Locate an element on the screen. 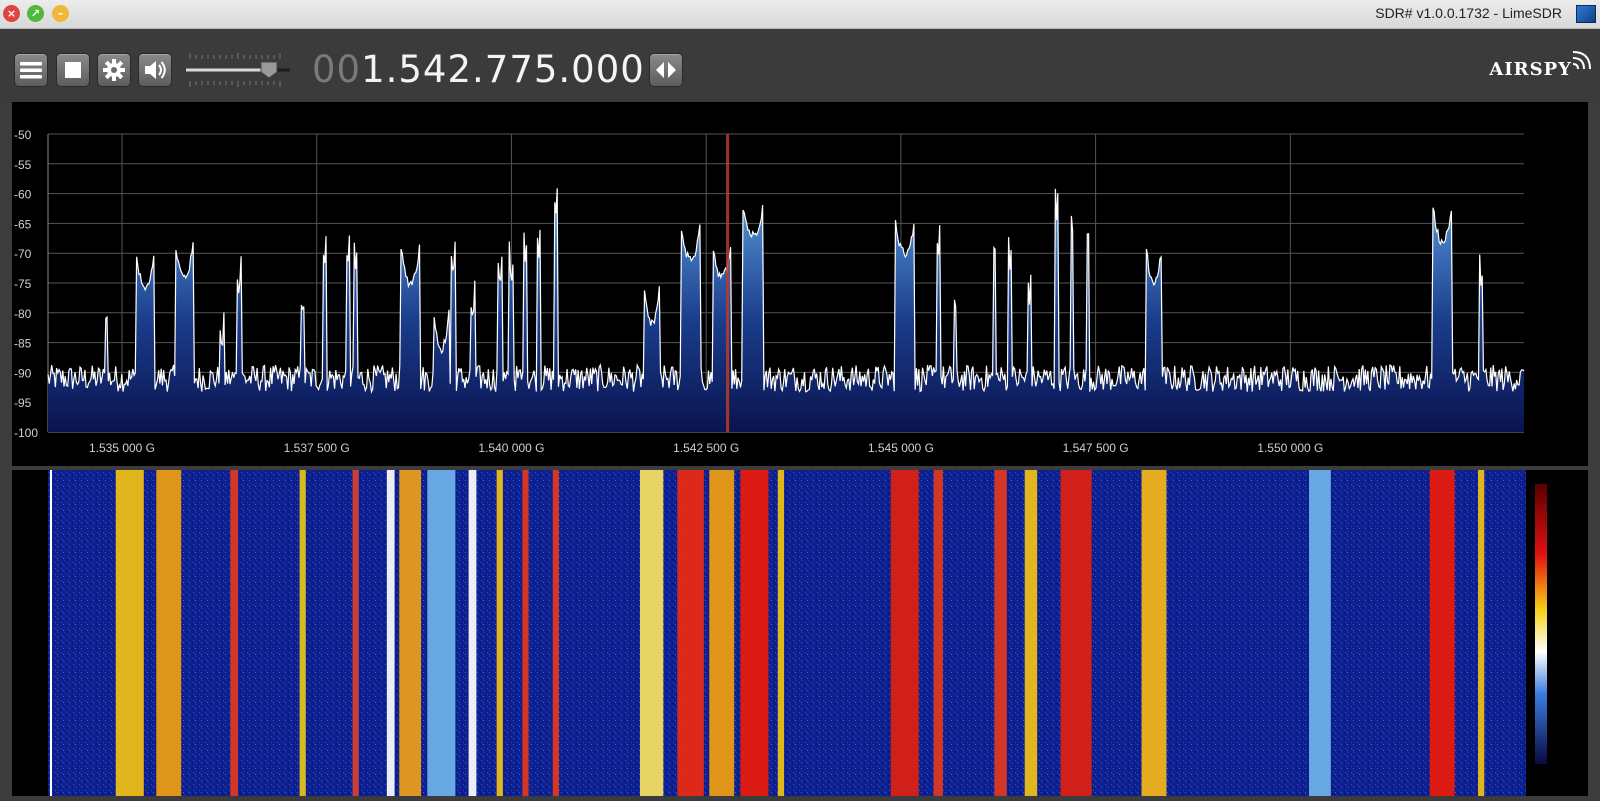  volume-slider is located at coordinates (239, 70).